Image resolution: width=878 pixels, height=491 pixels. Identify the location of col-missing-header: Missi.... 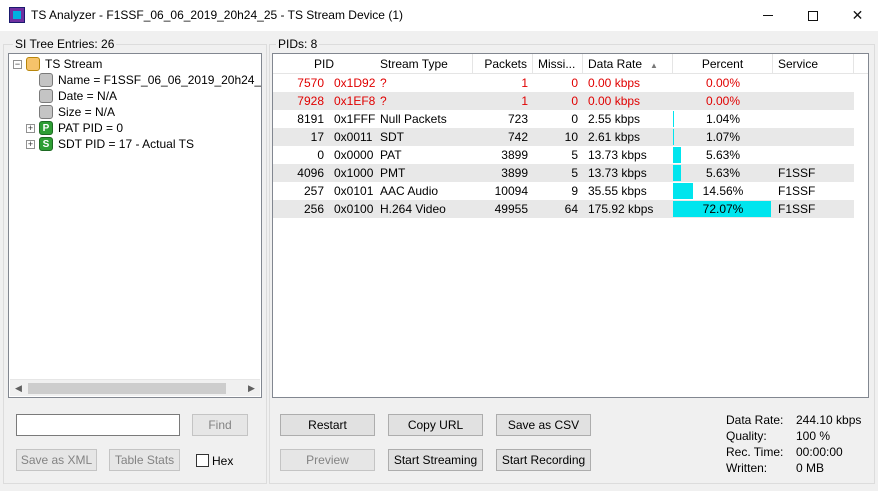
(558, 64).